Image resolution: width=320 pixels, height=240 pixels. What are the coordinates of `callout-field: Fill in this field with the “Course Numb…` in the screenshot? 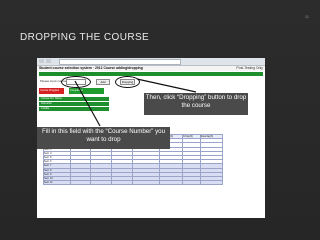 It's located at (103, 138).